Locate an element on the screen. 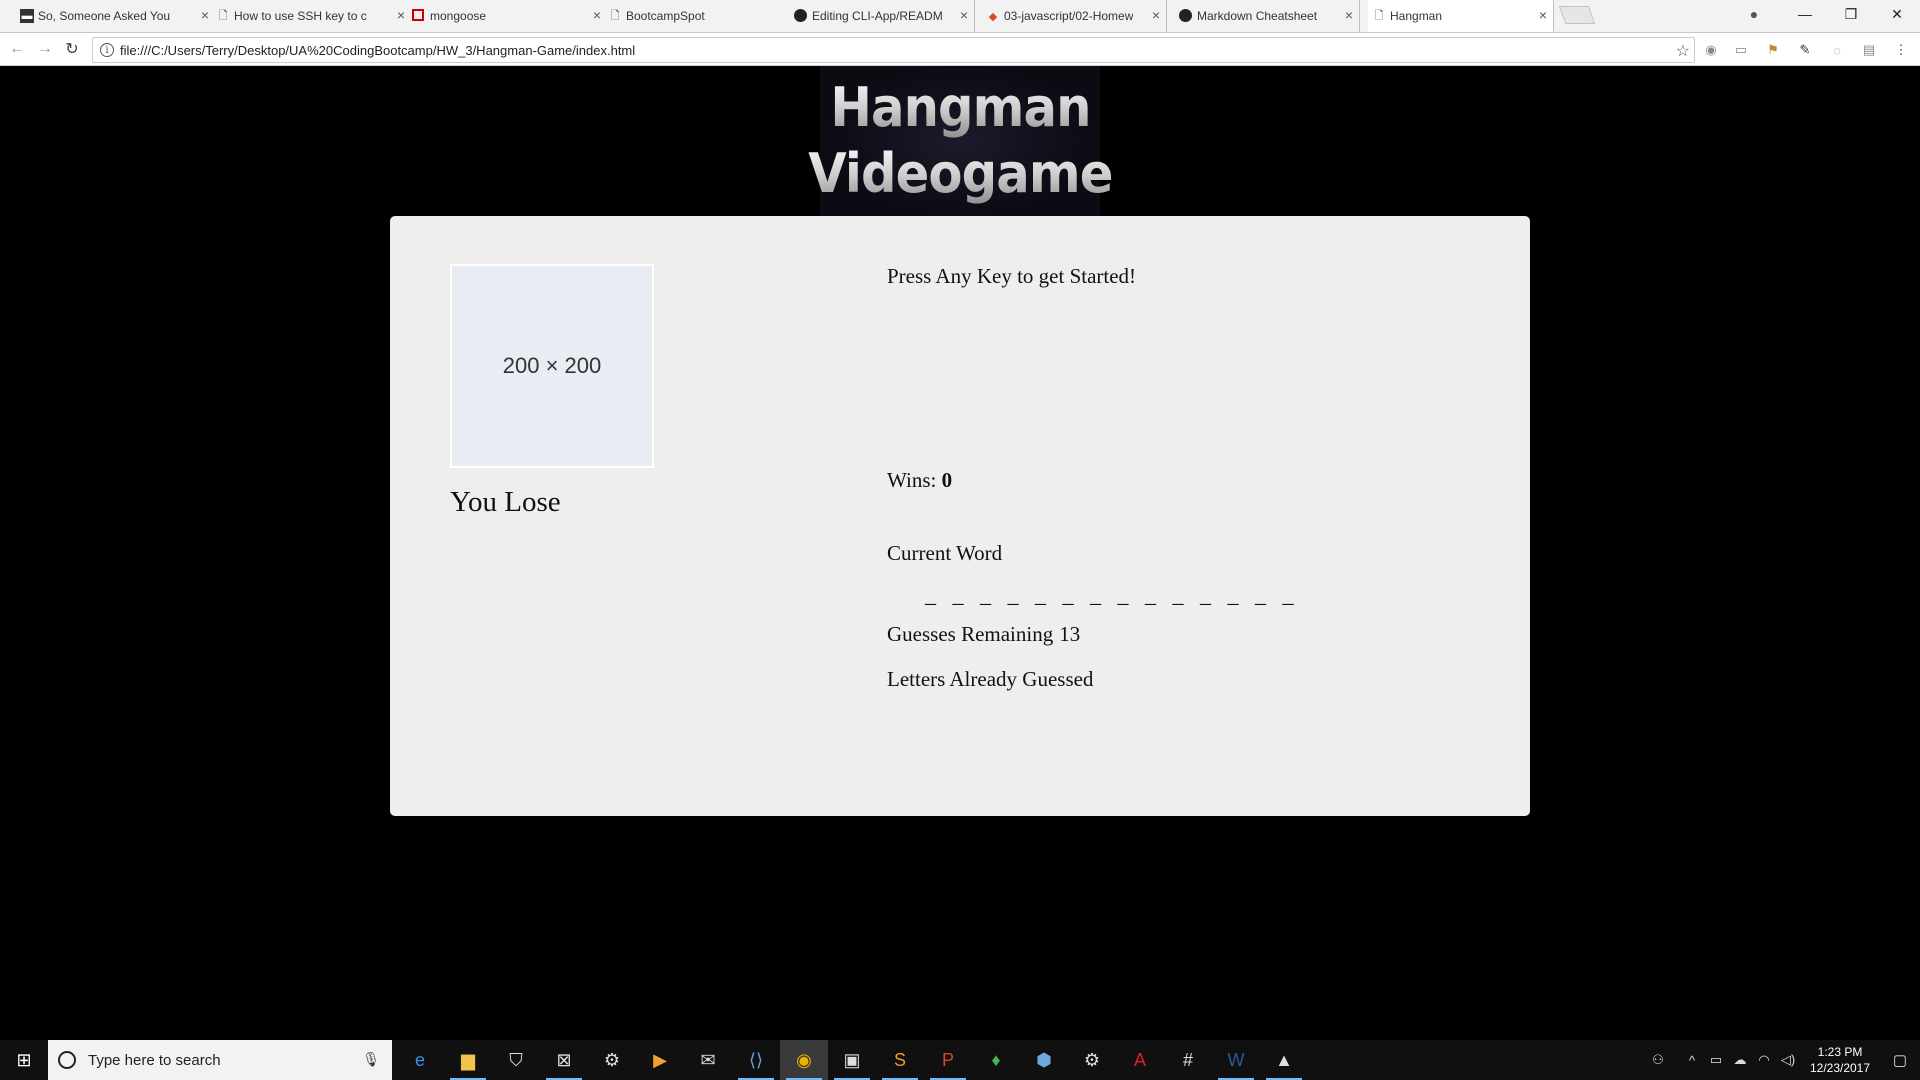  extension-icon: ▭ is located at coordinates (1741, 50).